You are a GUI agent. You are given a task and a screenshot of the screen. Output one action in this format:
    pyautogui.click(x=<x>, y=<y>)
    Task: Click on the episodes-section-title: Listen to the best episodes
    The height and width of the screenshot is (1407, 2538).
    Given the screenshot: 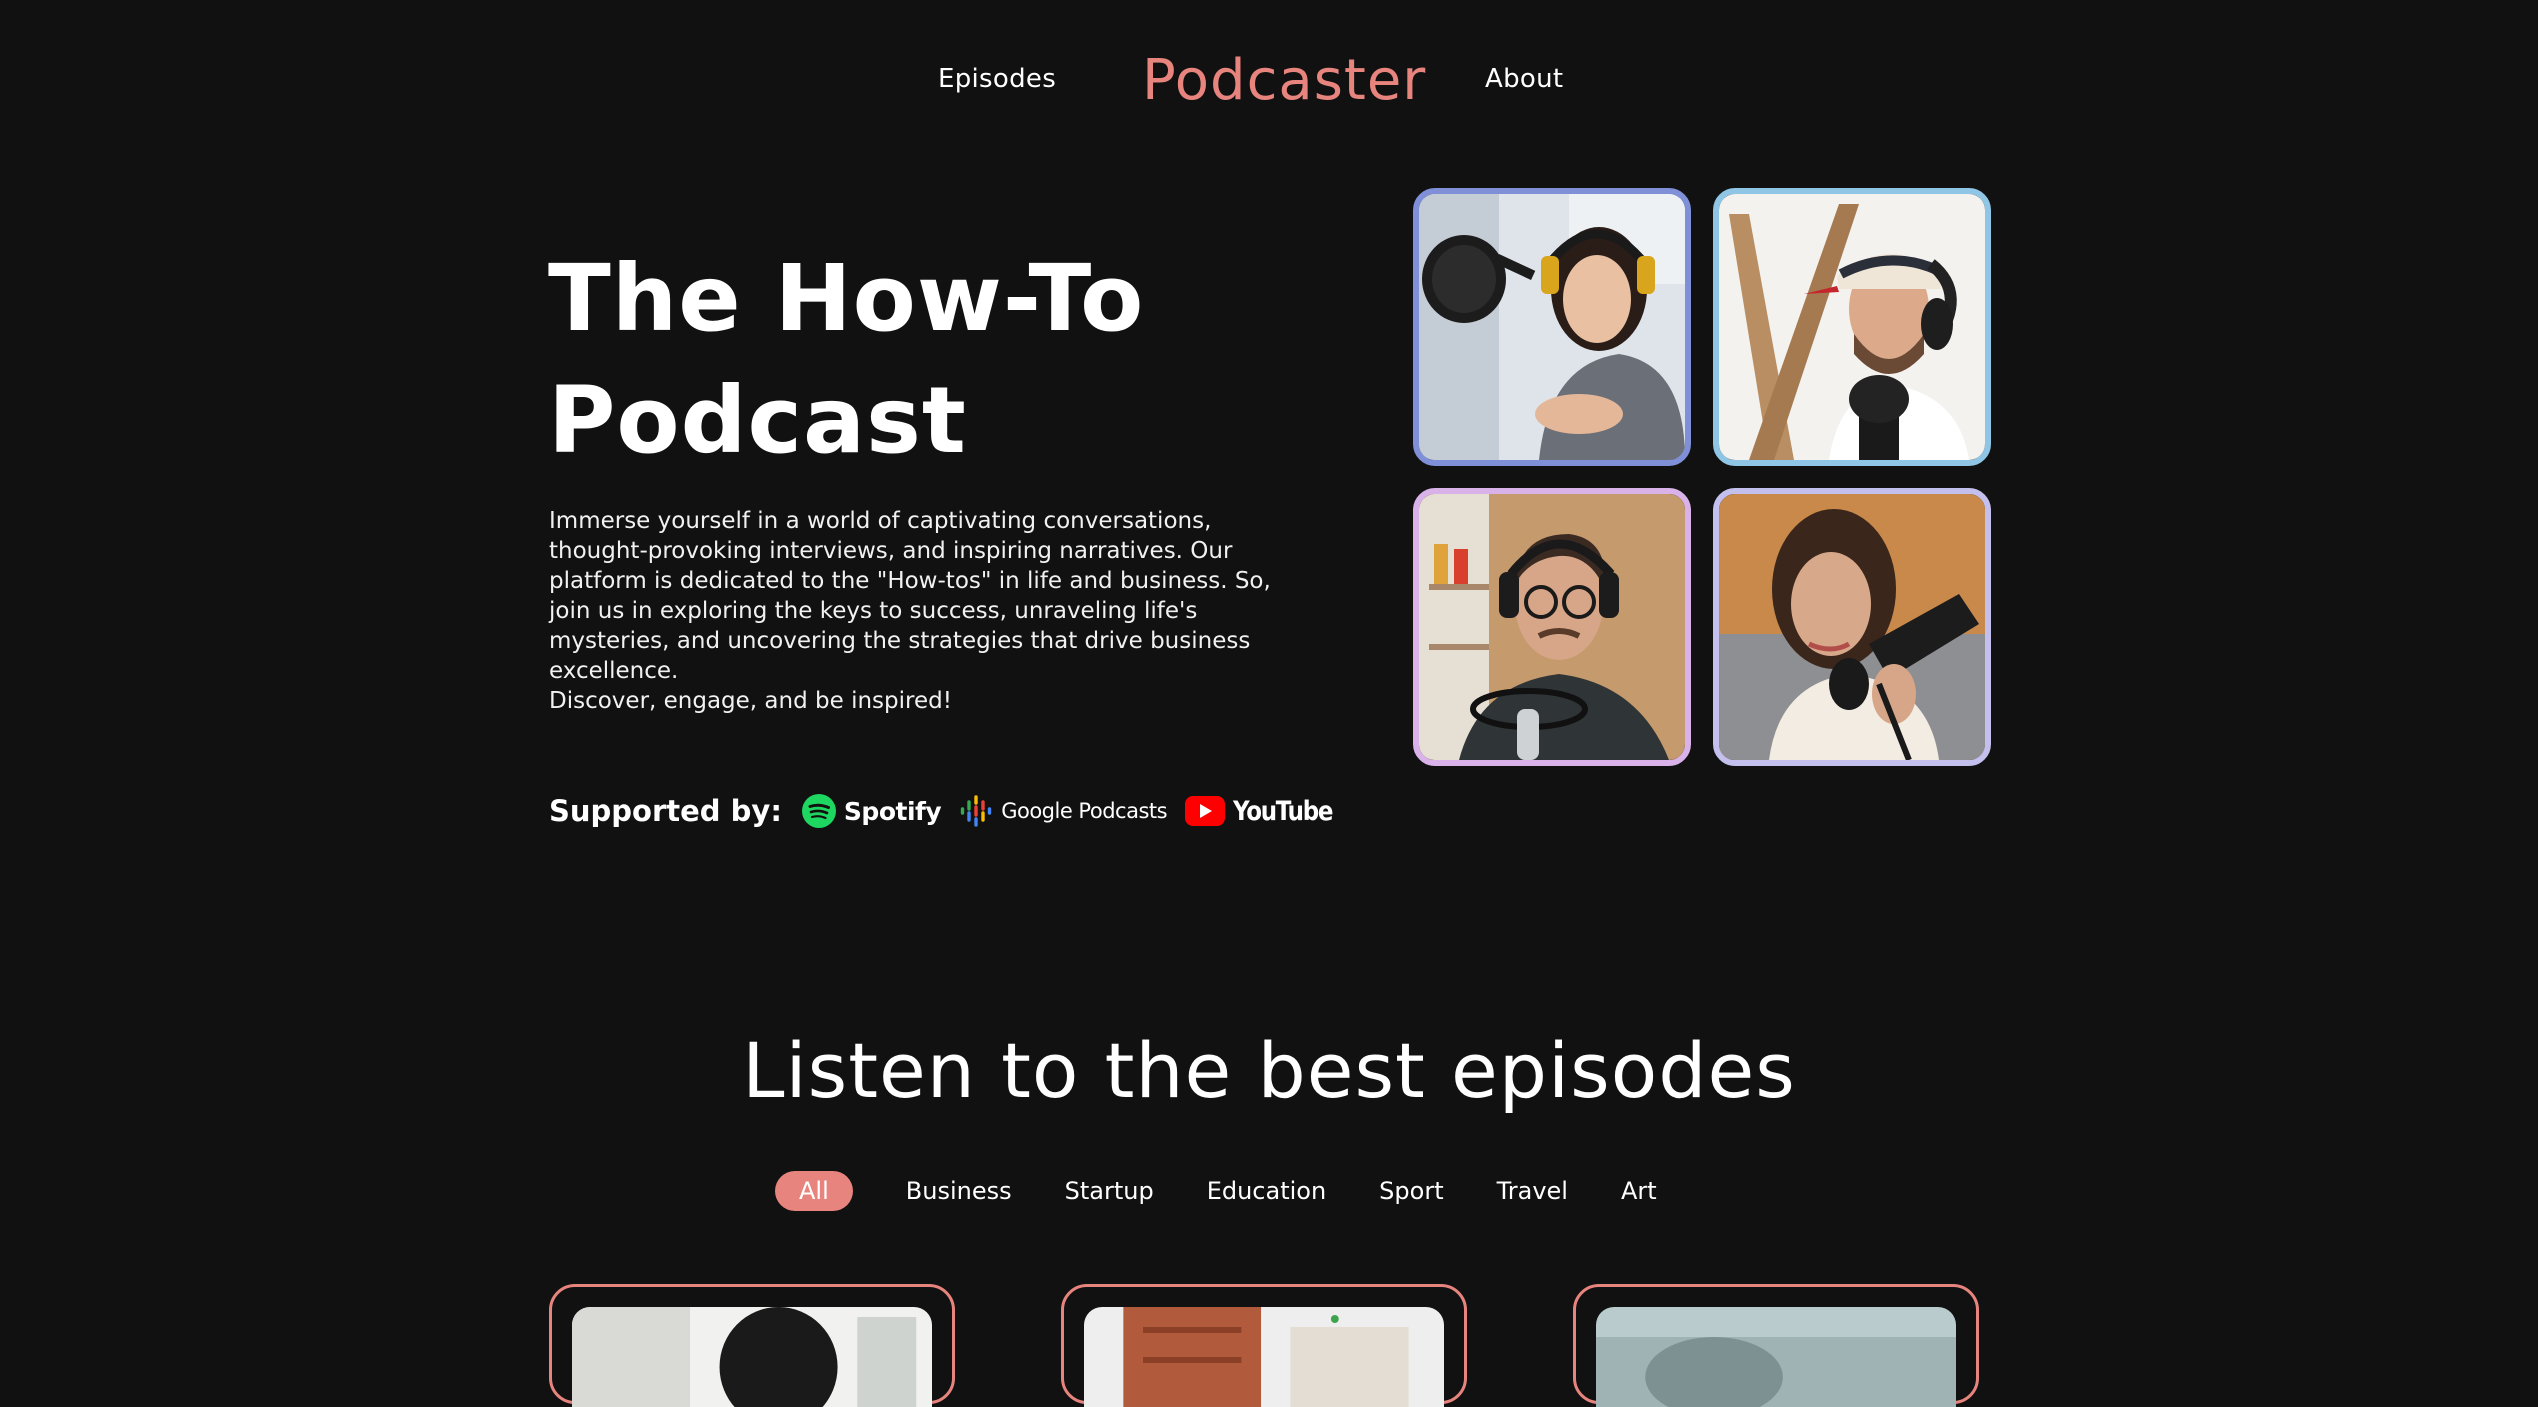 What is the action you would take?
    pyautogui.click(x=1269, y=1070)
    